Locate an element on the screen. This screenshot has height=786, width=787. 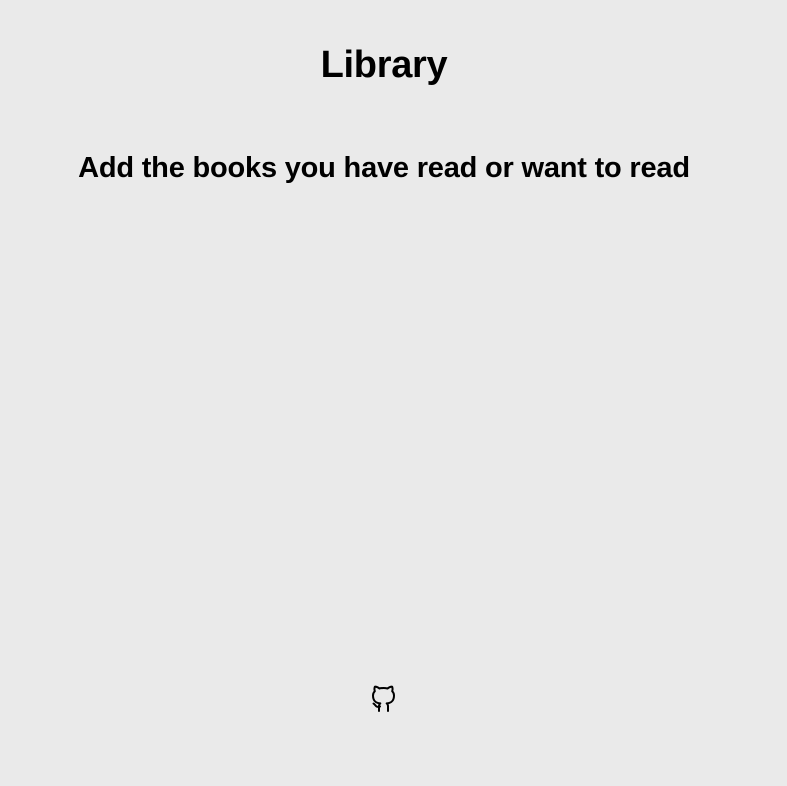
page-title: Library is located at coordinates (384, 65).